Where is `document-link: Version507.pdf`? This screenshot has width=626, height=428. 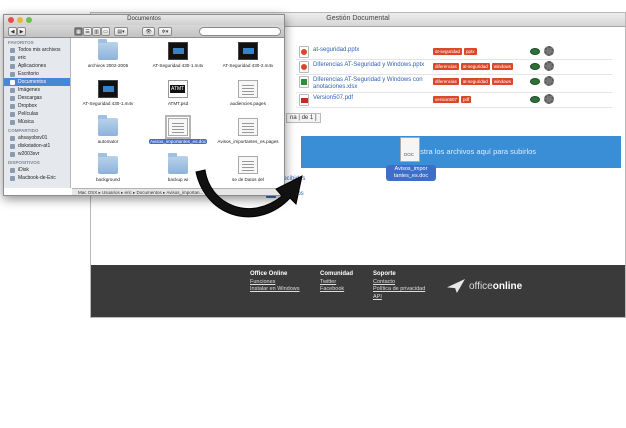 document-link: Version507.pdf is located at coordinates (372, 98).